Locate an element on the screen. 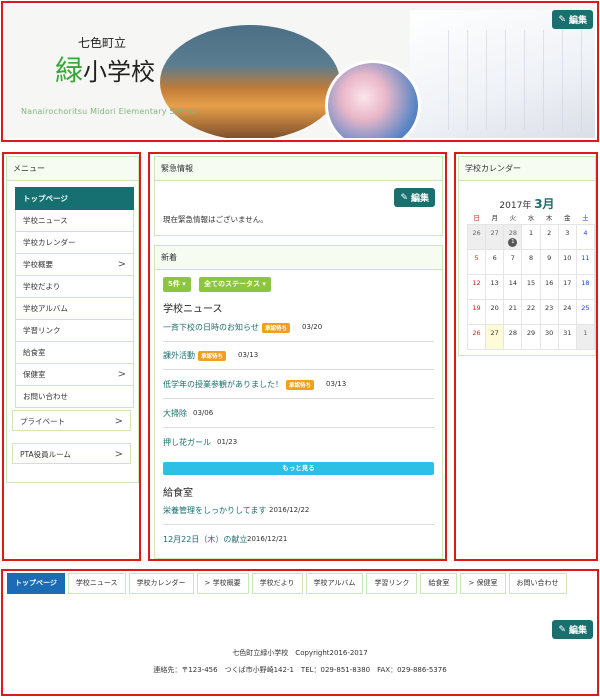 The height and width of the screenshot is (699, 600). divider is located at coordinates (298, 427).